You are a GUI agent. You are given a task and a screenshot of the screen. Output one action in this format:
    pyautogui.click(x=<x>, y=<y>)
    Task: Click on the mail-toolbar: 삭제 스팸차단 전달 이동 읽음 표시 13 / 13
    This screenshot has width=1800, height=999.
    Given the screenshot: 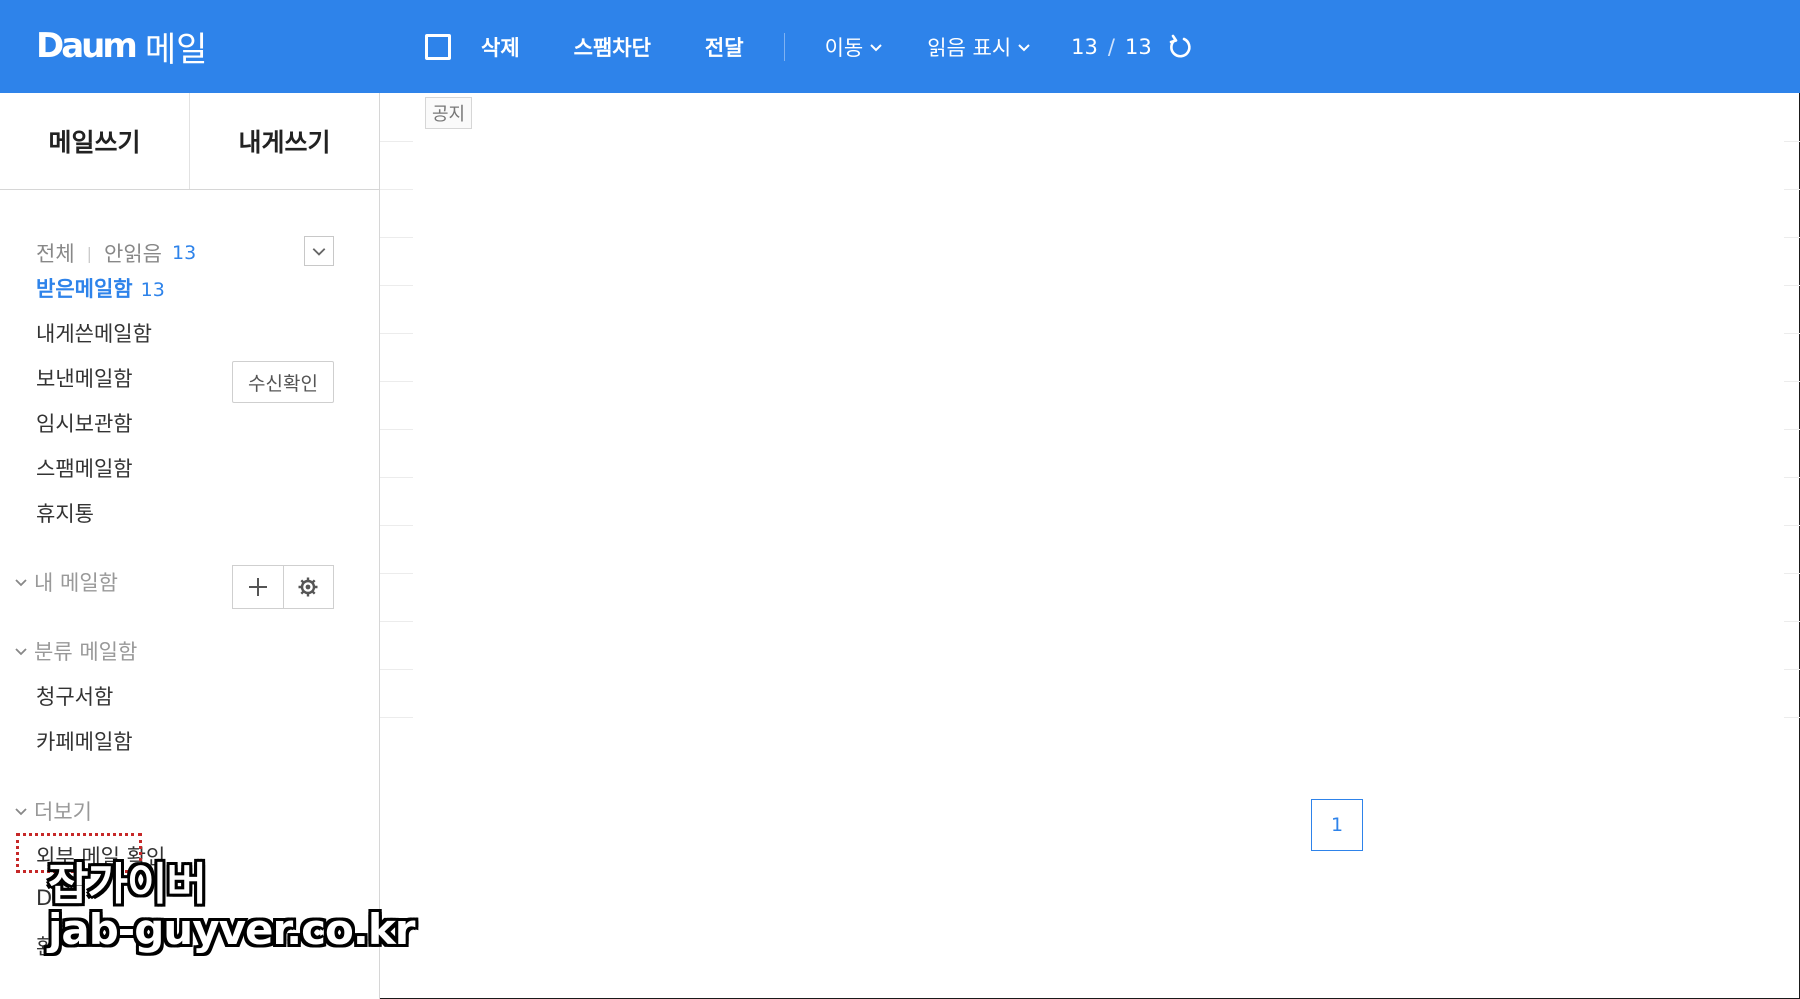 What is the action you would take?
    pyautogui.click(x=809, y=46)
    